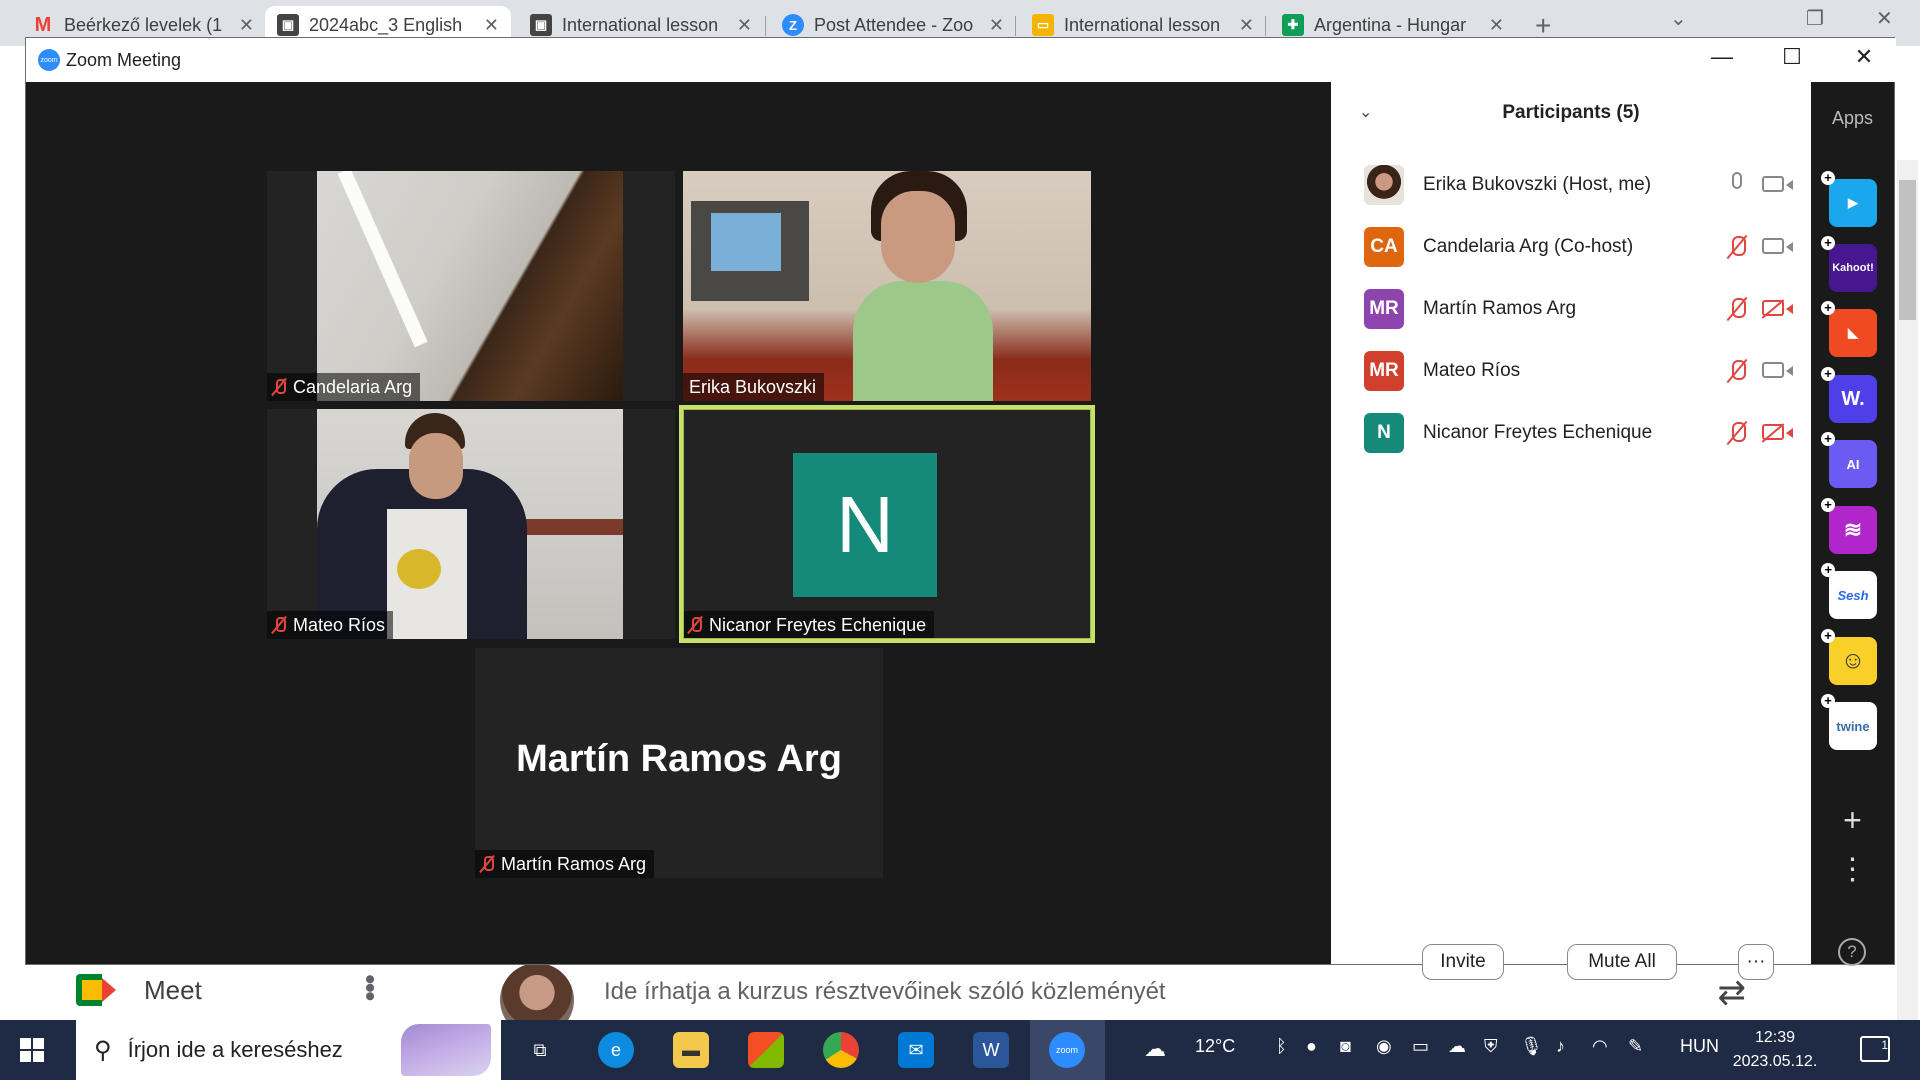 The height and width of the screenshot is (1080, 1920). Describe the element at coordinates (1635, 1046) in the screenshot. I see `pen-icon: ✎` at that location.